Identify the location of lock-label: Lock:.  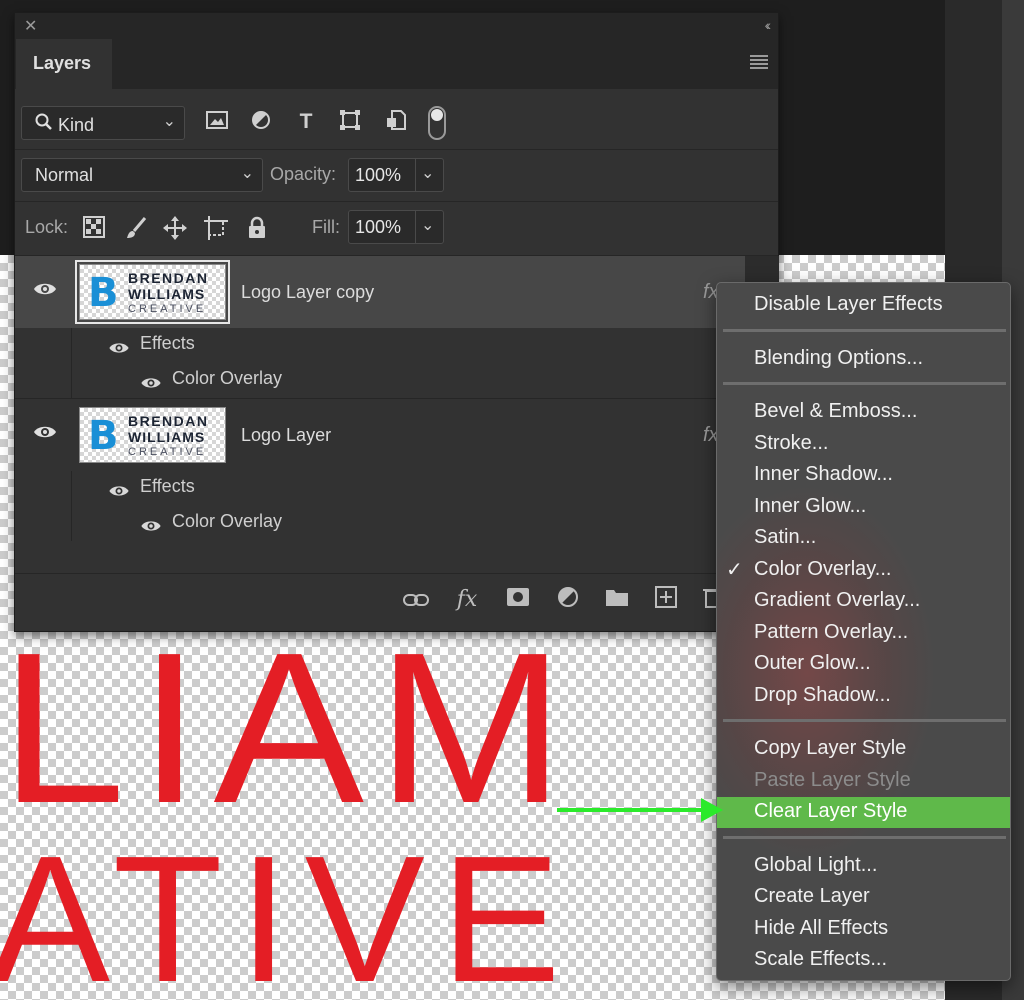
(47, 227).